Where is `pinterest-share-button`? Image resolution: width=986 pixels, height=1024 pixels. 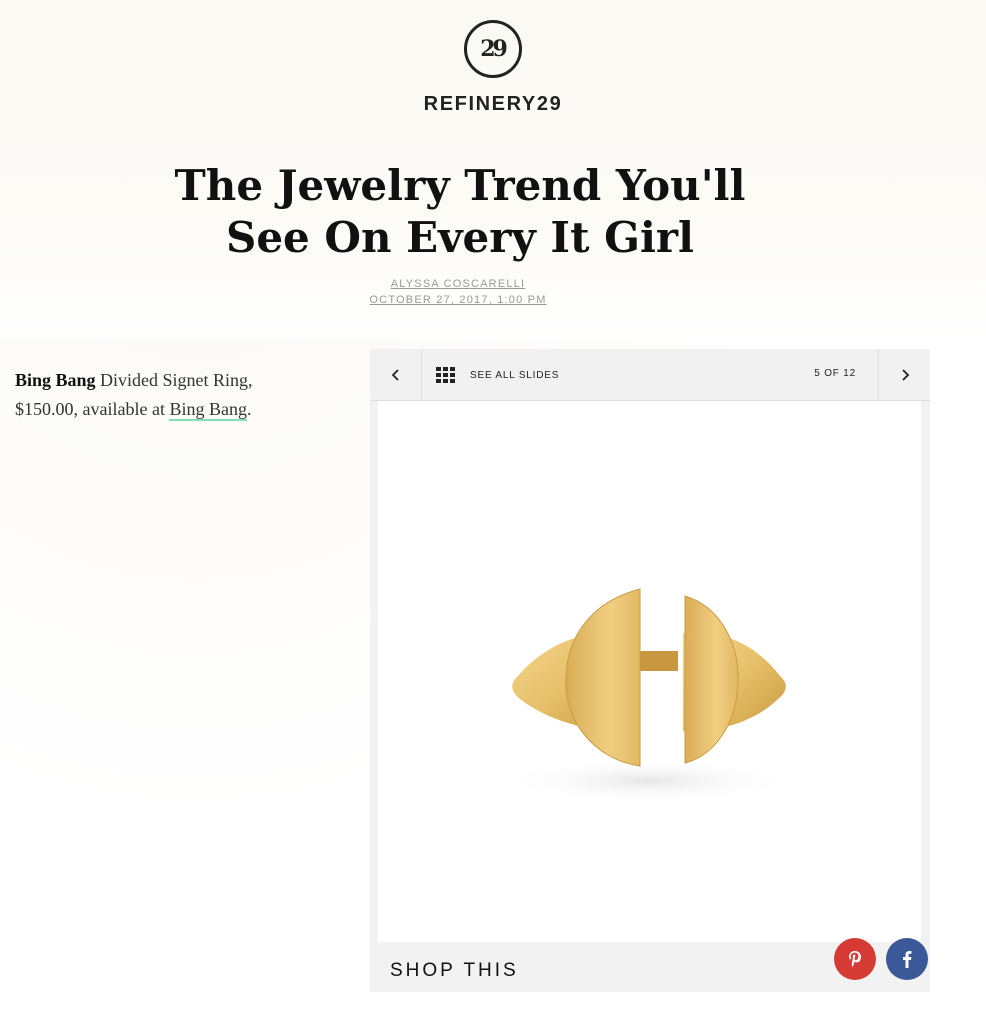 pinterest-share-button is located at coordinates (855, 959).